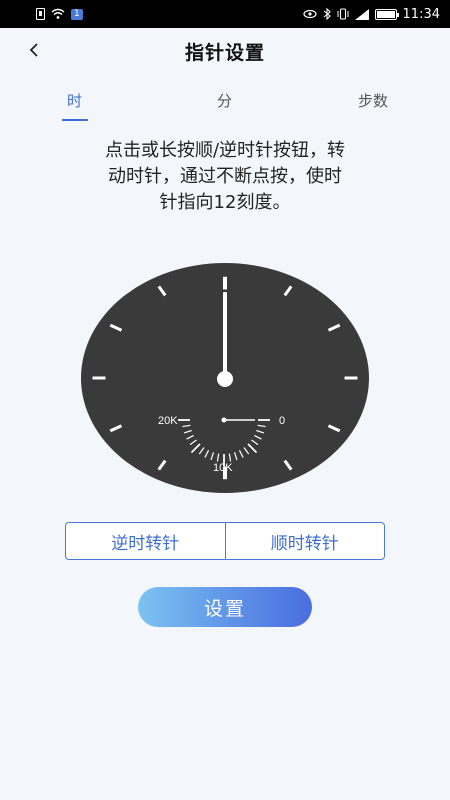 Image resolution: width=450 pixels, height=800 pixels. I want to click on tab-hour: 时, so click(74, 100).